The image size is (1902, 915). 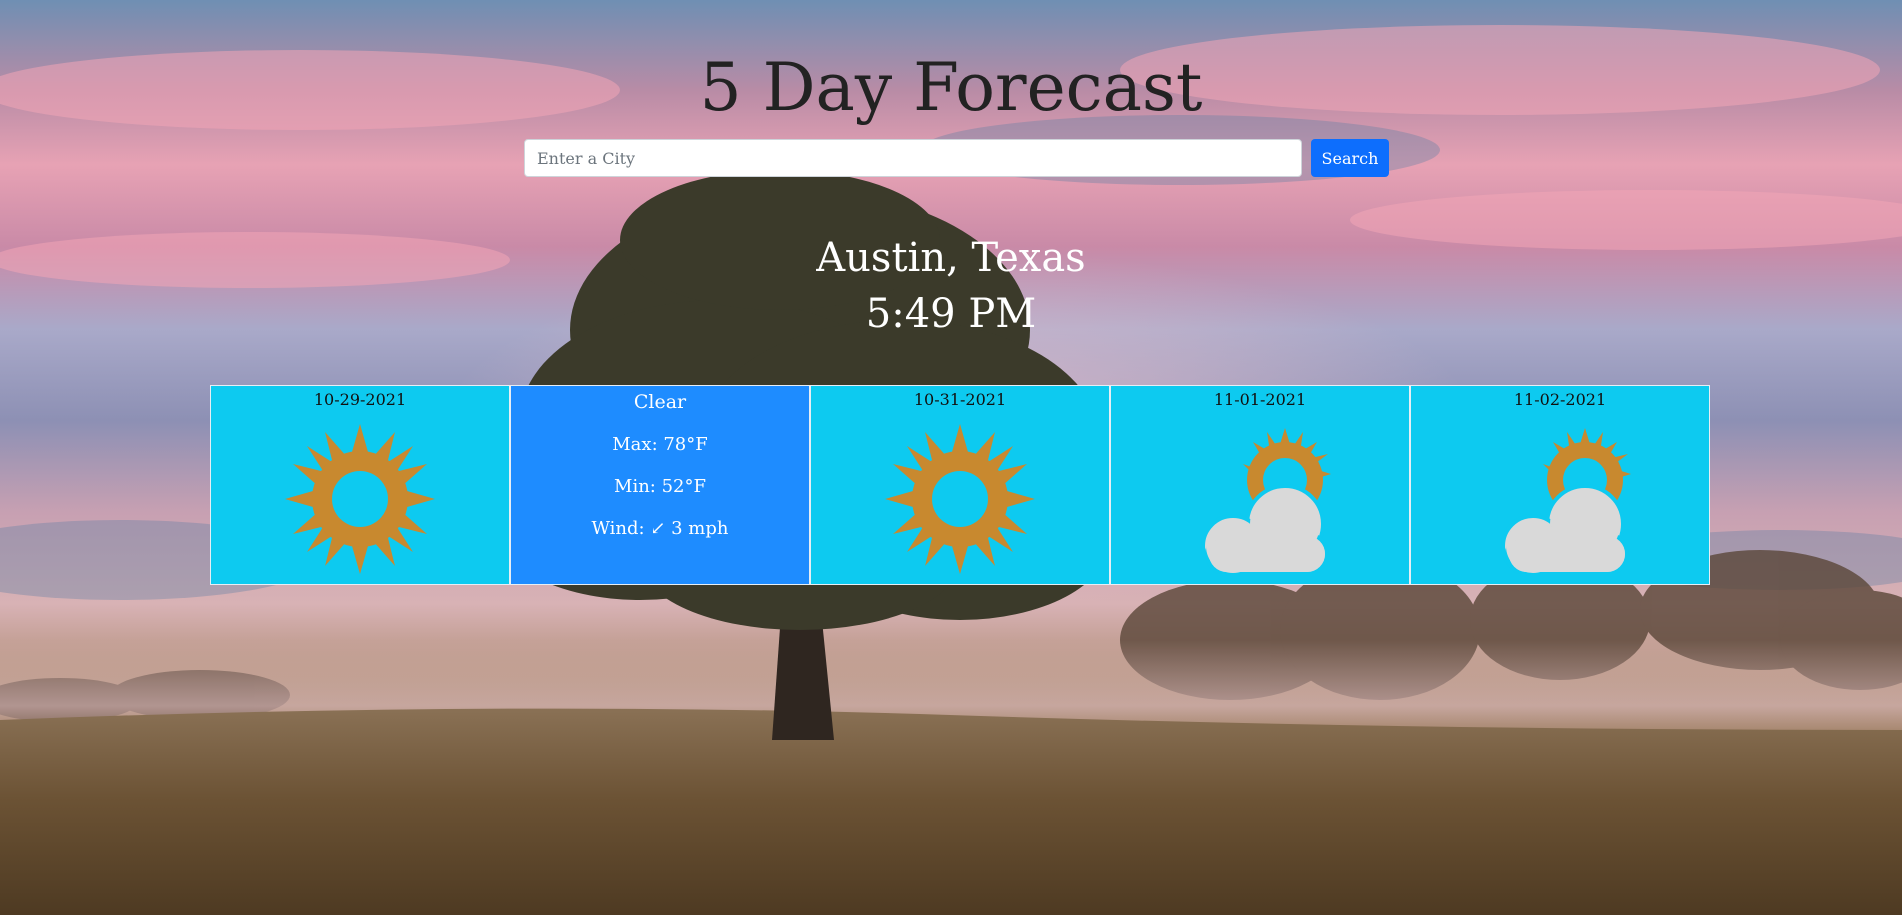 What do you see at coordinates (660, 402) in the screenshot?
I see `weather-condition: Clear` at bounding box center [660, 402].